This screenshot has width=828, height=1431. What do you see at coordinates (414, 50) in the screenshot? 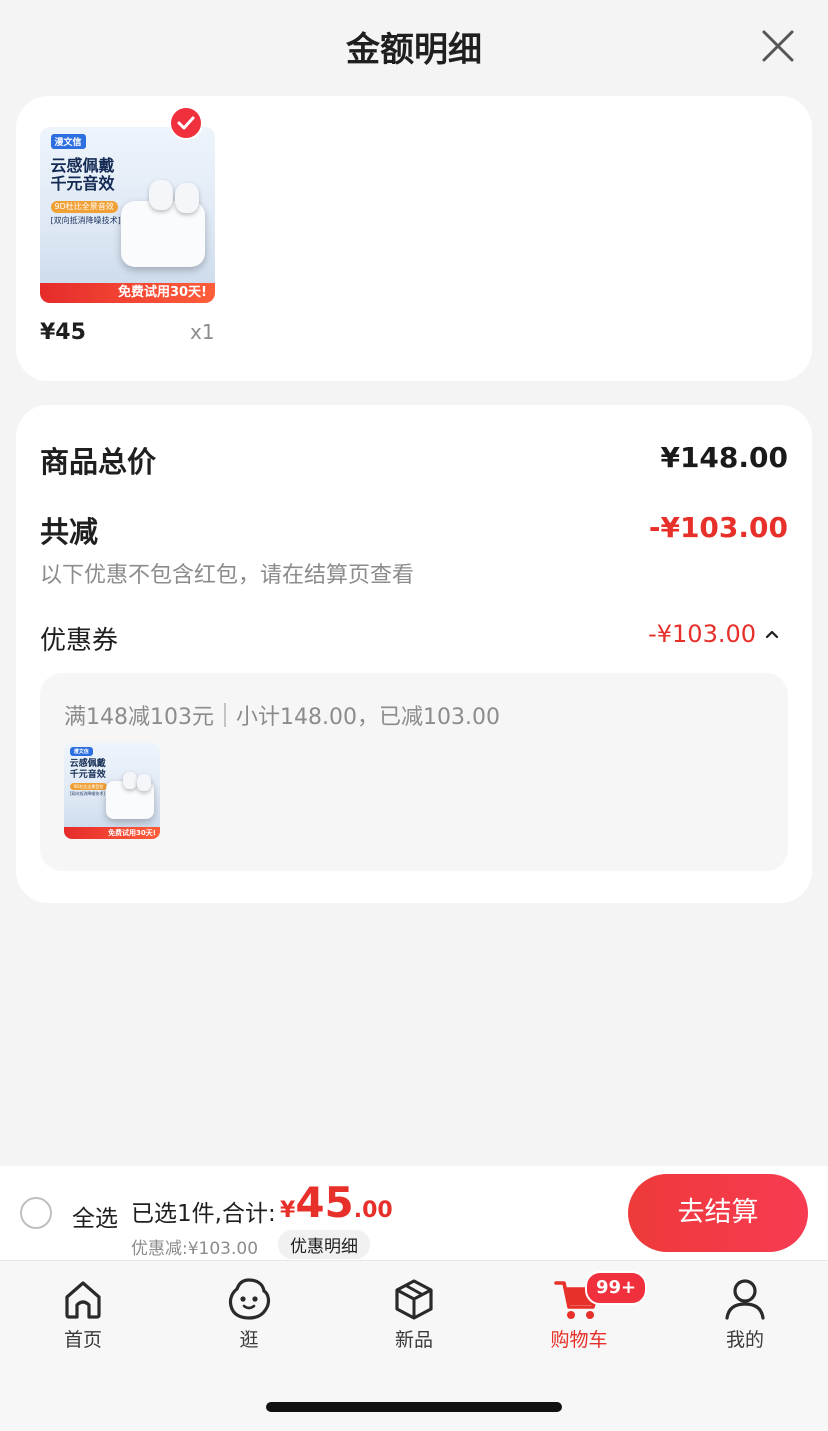
I see `page-title: 金额明细` at bounding box center [414, 50].